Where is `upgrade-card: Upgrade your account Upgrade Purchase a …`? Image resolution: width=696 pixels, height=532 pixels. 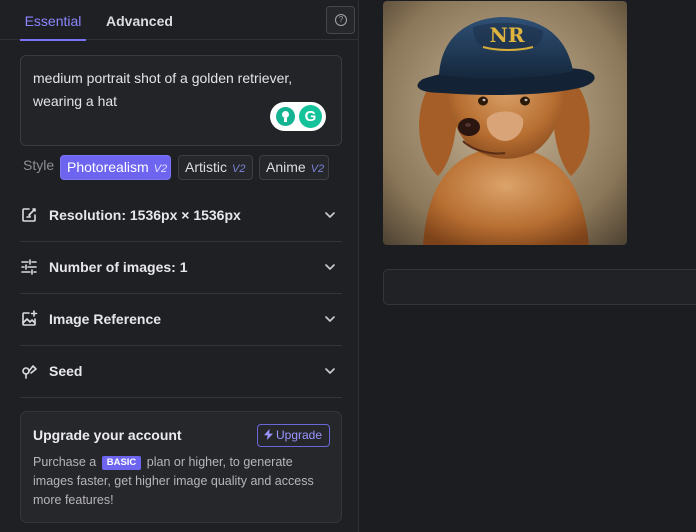 upgrade-card: Upgrade your account Upgrade Purchase a … is located at coordinates (181, 467).